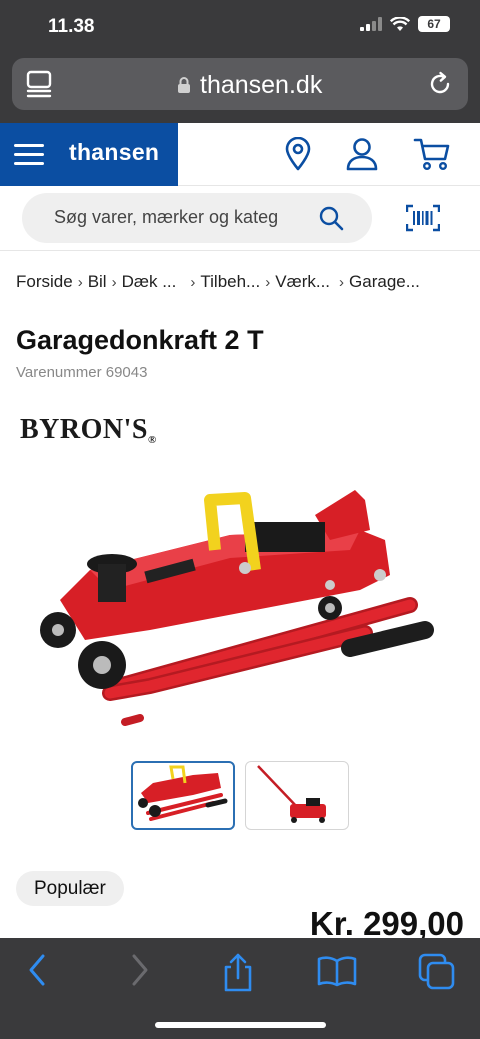  I want to click on wifi-icon, so click(400, 23).